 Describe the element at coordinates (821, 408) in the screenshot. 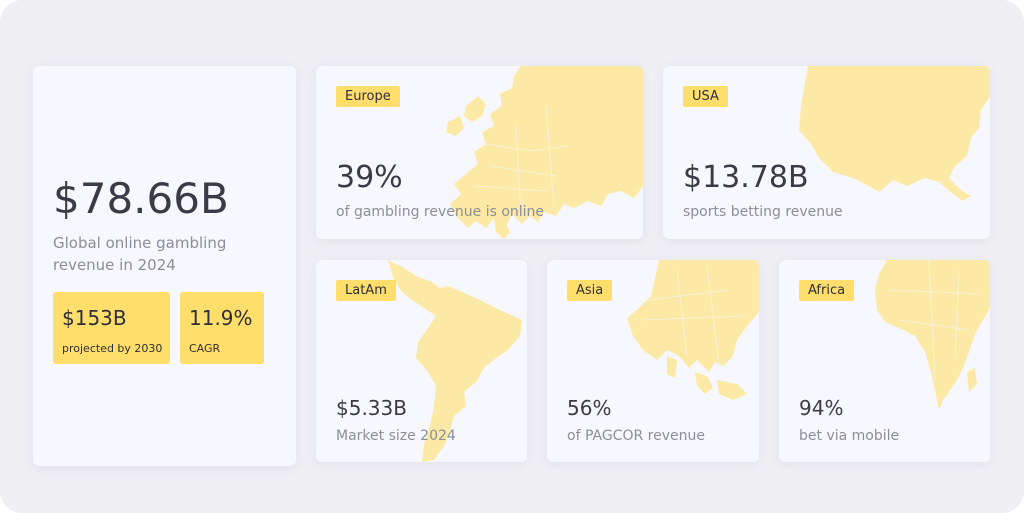

I see `africa-value: 94%` at that location.